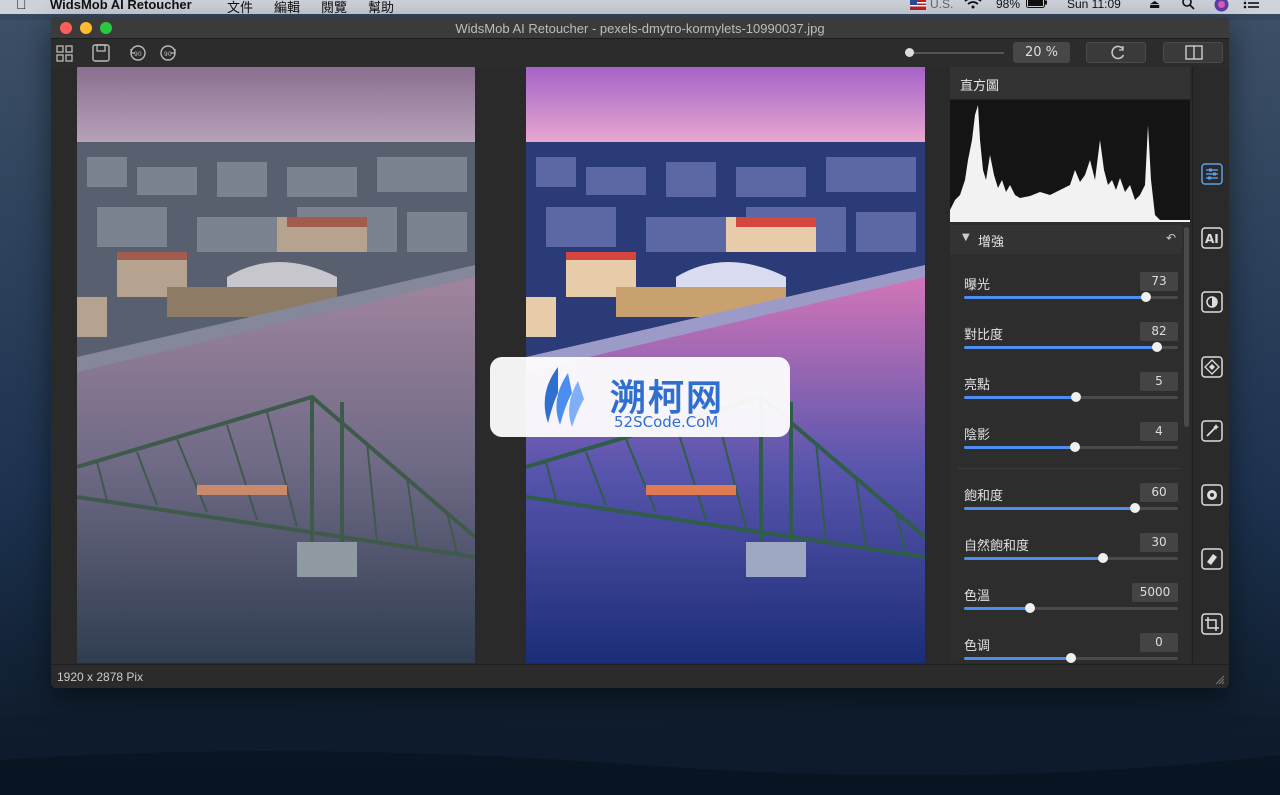 This screenshot has width=1280, height=795. Describe the element at coordinates (1212, 495) in the screenshot. I see `settings-gear-icon` at that location.